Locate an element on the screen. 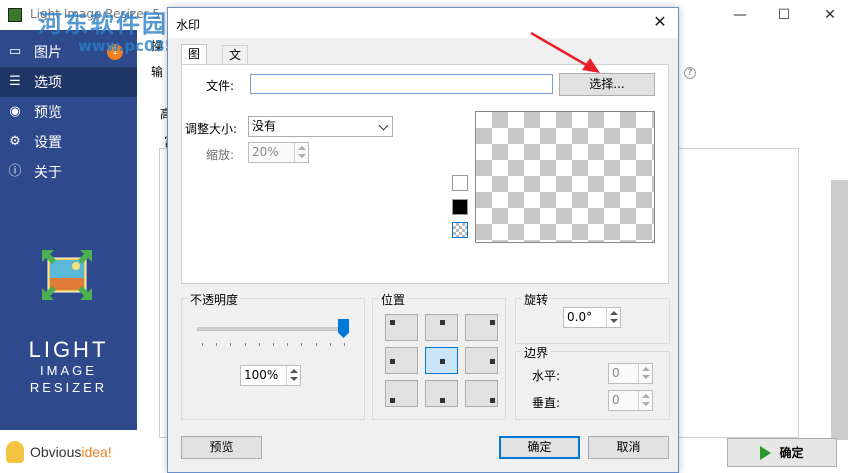 The height and width of the screenshot is (473, 848). section-fragment: 输 is located at coordinates (157, 72).